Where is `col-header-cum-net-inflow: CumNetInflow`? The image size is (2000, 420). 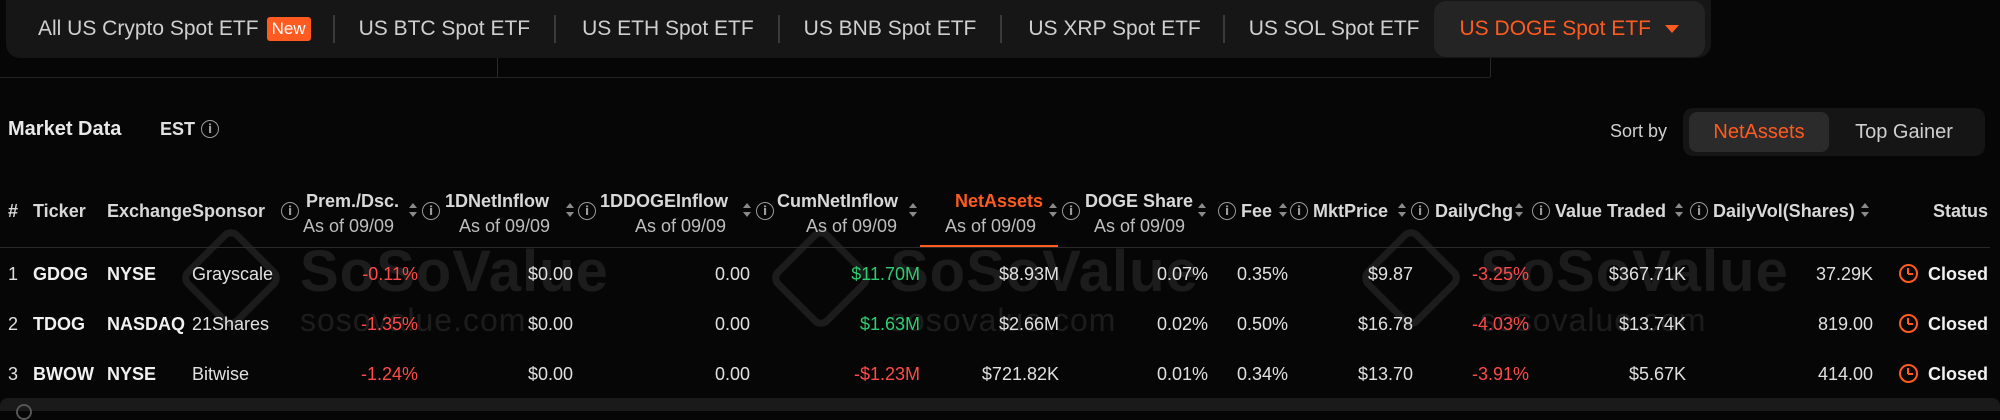 col-header-cum-net-inflow: CumNetInflow is located at coordinates (837, 201).